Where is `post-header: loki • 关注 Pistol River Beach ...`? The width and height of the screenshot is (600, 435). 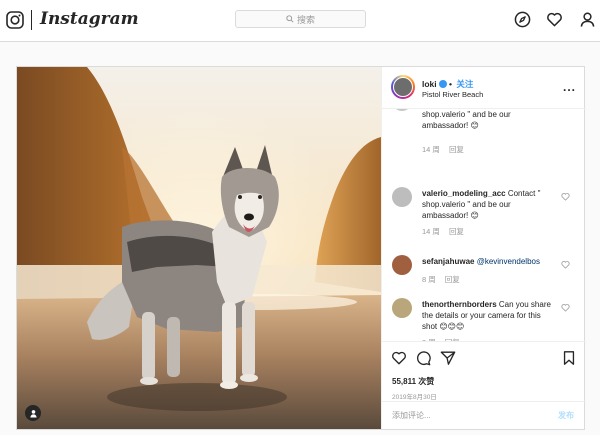 post-header: loki • 关注 Pistol River Beach ... is located at coordinates (484, 88).